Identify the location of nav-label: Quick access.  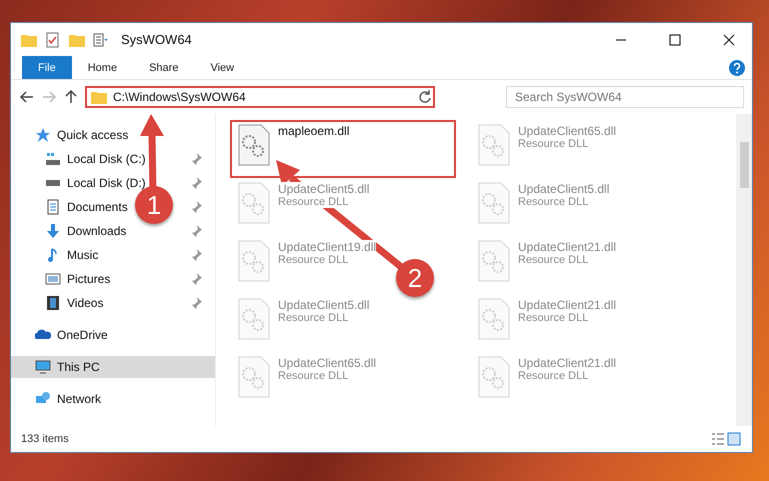
(92, 135).